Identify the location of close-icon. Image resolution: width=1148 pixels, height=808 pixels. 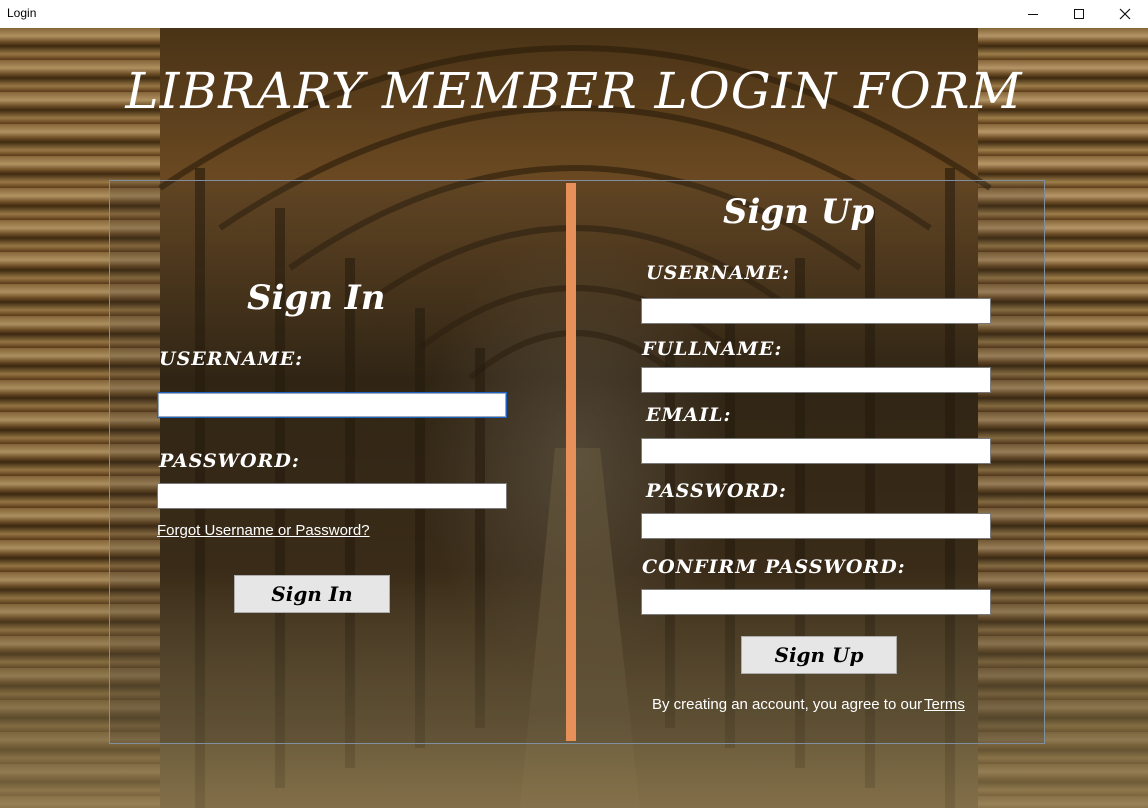
(1125, 14).